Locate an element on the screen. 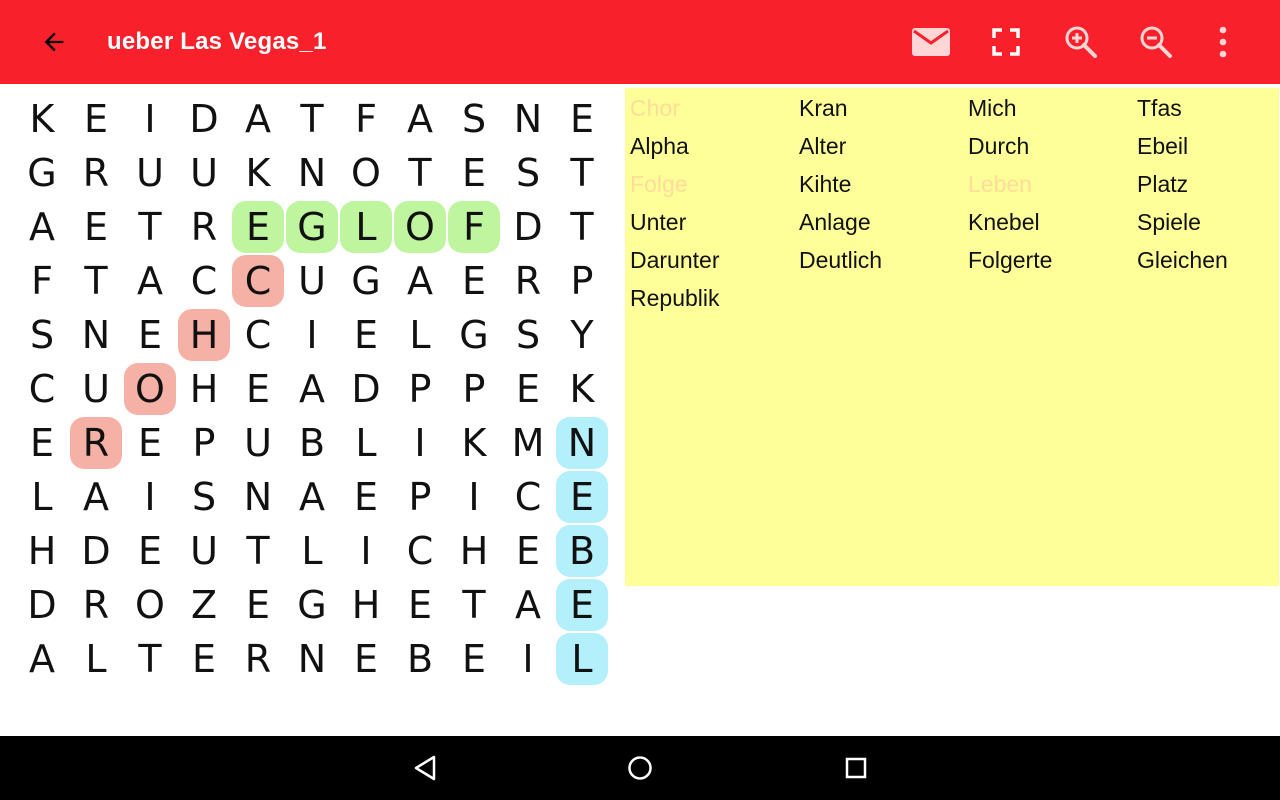 This screenshot has height=800, width=1280. grid-cell: M is located at coordinates (528, 443).